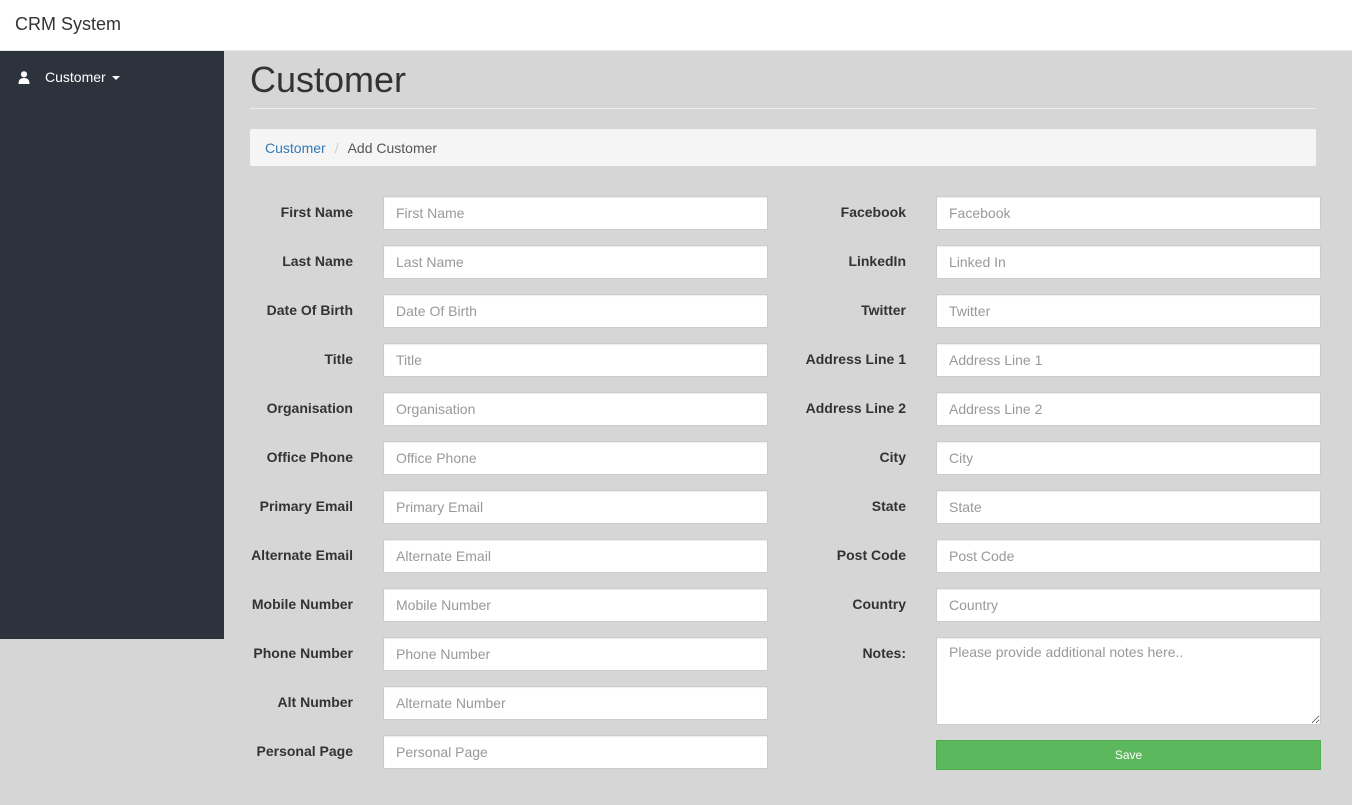 The width and height of the screenshot is (1352, 805). What do you see at coordinates (24, 77) in the screenshot?
I see `user-icon` at bounding box center [24, 77].